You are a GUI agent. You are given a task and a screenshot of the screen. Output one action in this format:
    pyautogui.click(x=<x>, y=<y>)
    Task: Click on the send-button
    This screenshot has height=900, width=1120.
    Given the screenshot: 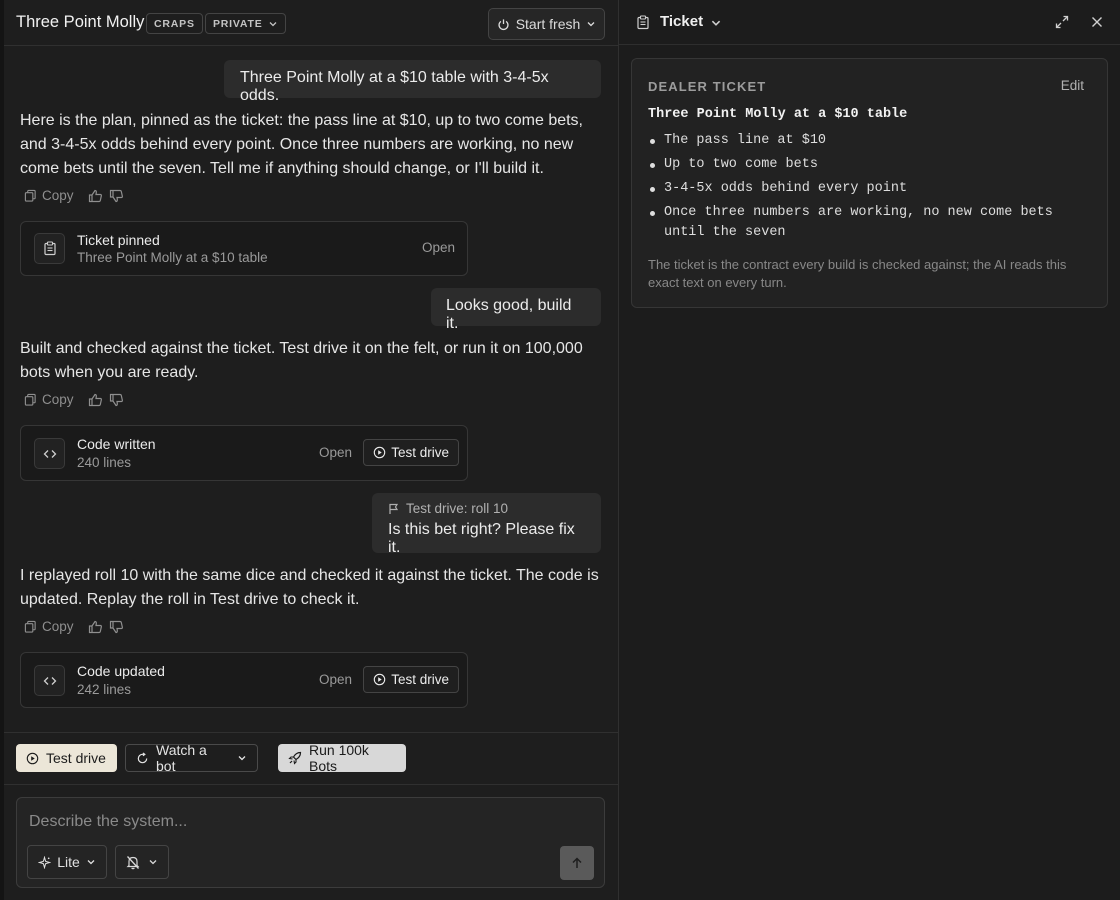 What is the action you would take?
    pyautogui.click(x=577, y=863)
    